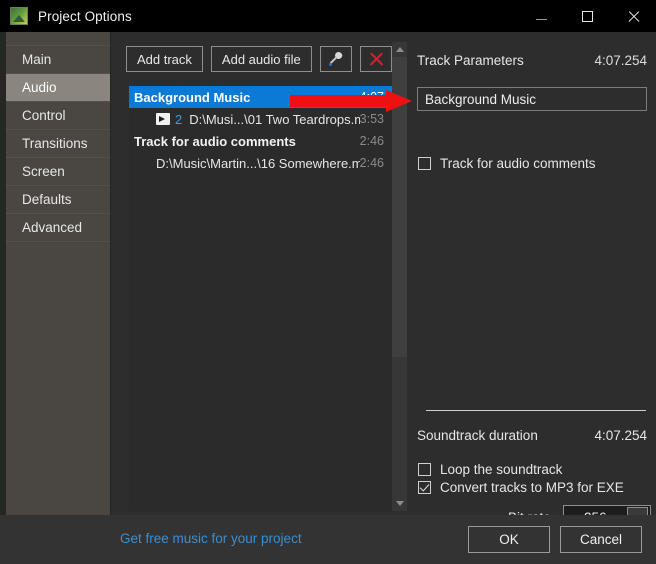 The height and width of the screenshot is (564, 656). I want to click on convert-tracks-to-mp3-checkbox: Convert tracks to MP3 for EXE, so click(521, 487).